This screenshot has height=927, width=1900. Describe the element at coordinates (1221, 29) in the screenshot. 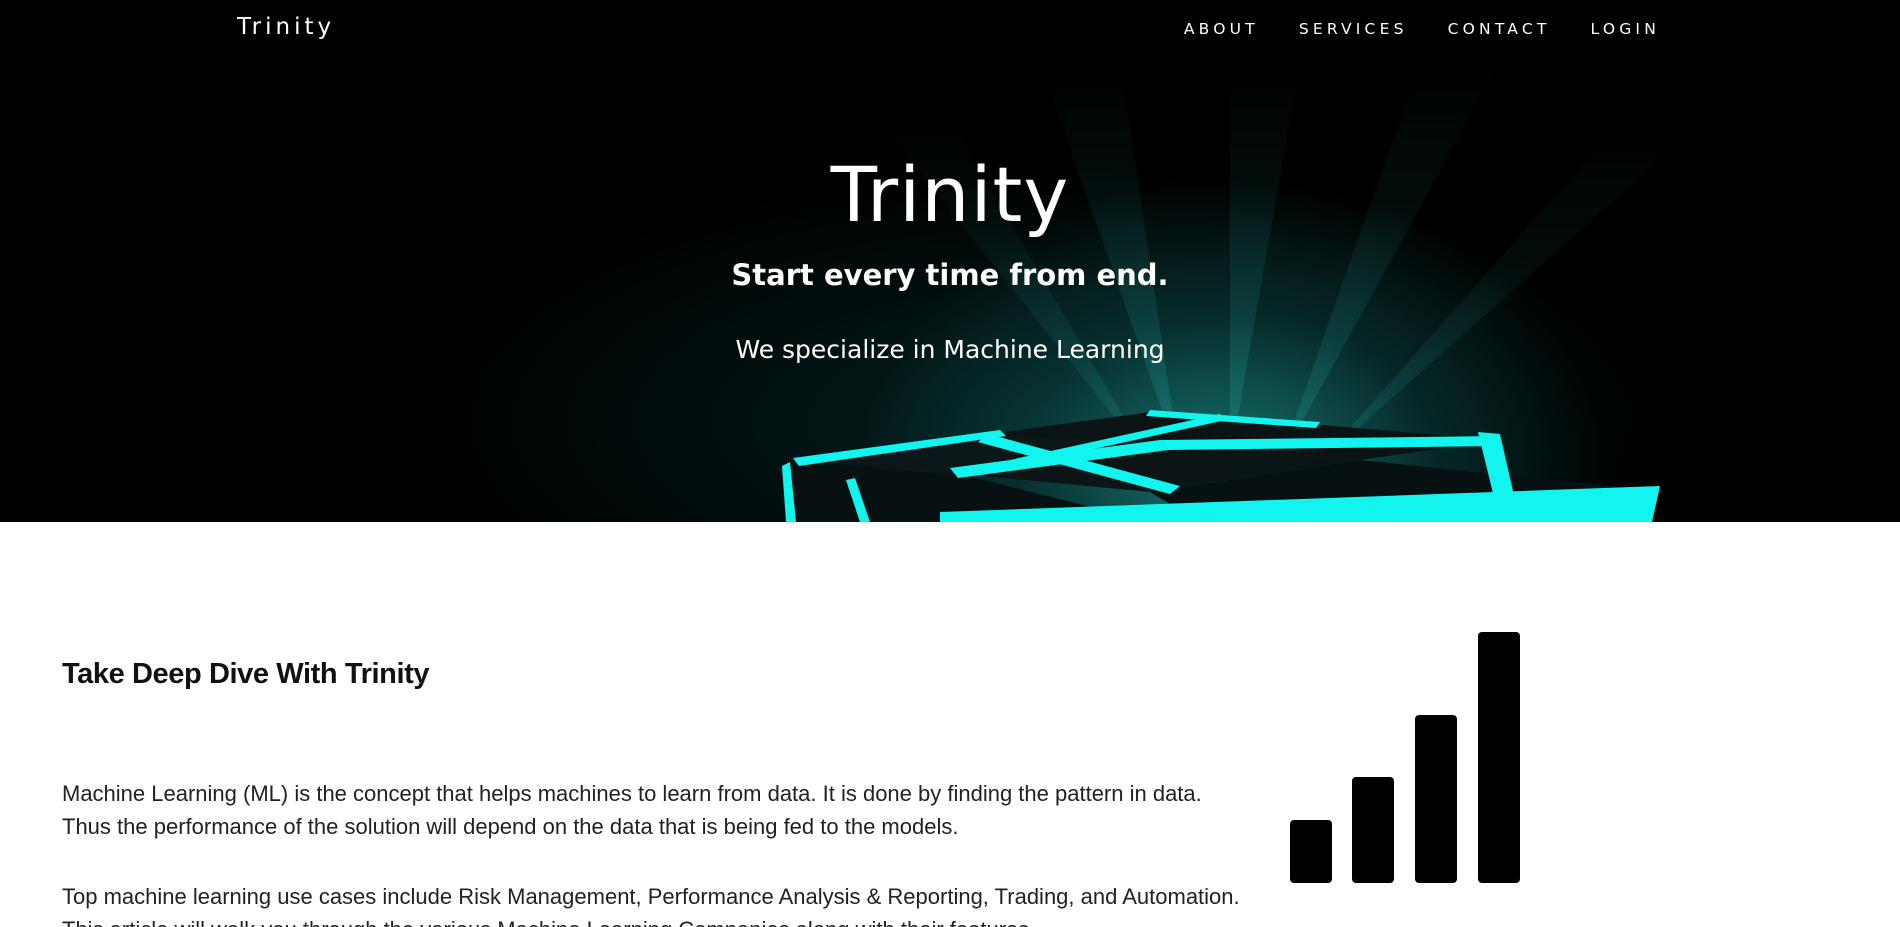

I see `nav-link-about: ABOUT` at that location.